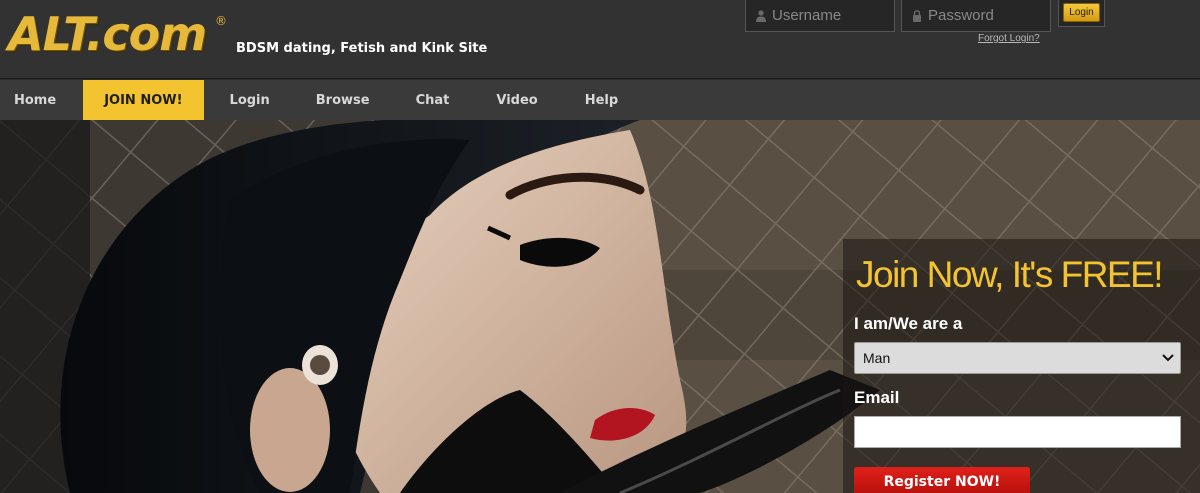 The width and height of the screenshot is (1200, 493). What do you see at coordinates (1017, 432) in the screenshot?
I see `email-field` at bounding box center [1017, 432].